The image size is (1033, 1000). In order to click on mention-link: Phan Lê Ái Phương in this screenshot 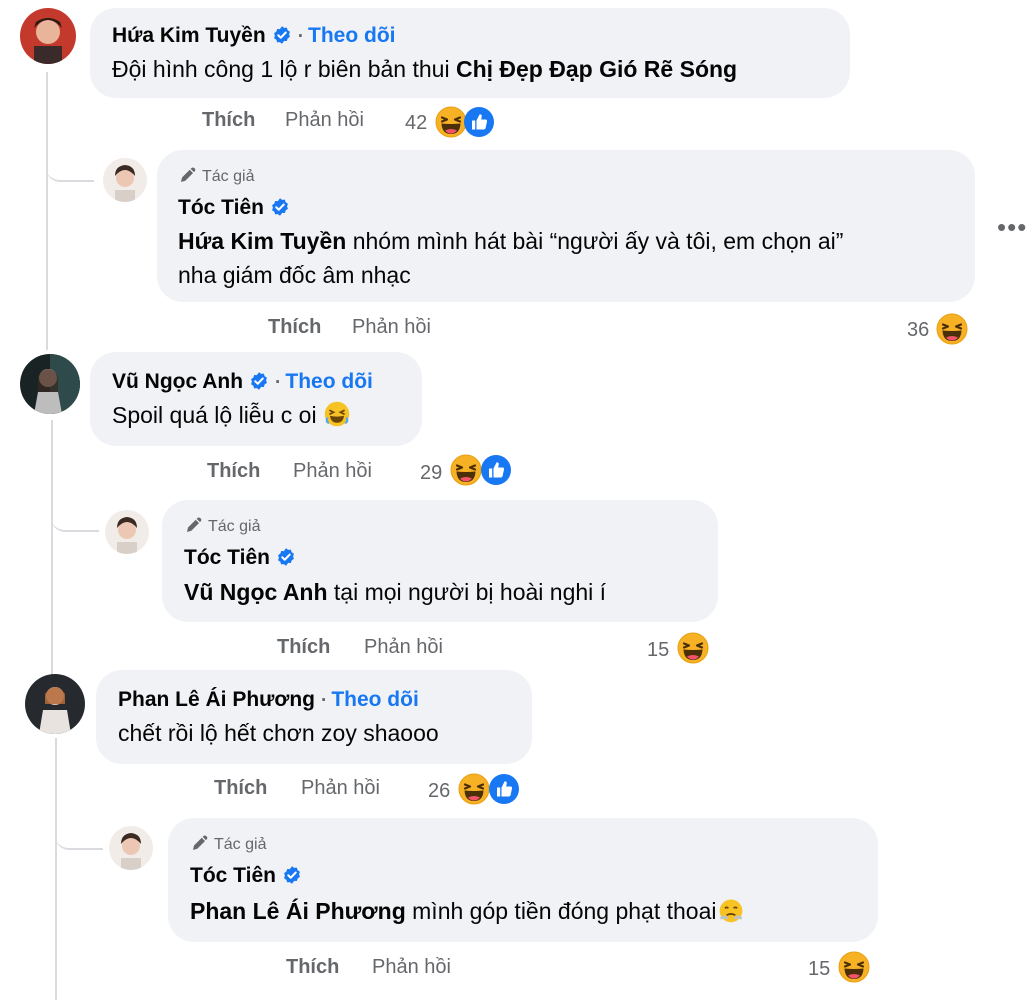, I will do `click(298, 911)`.